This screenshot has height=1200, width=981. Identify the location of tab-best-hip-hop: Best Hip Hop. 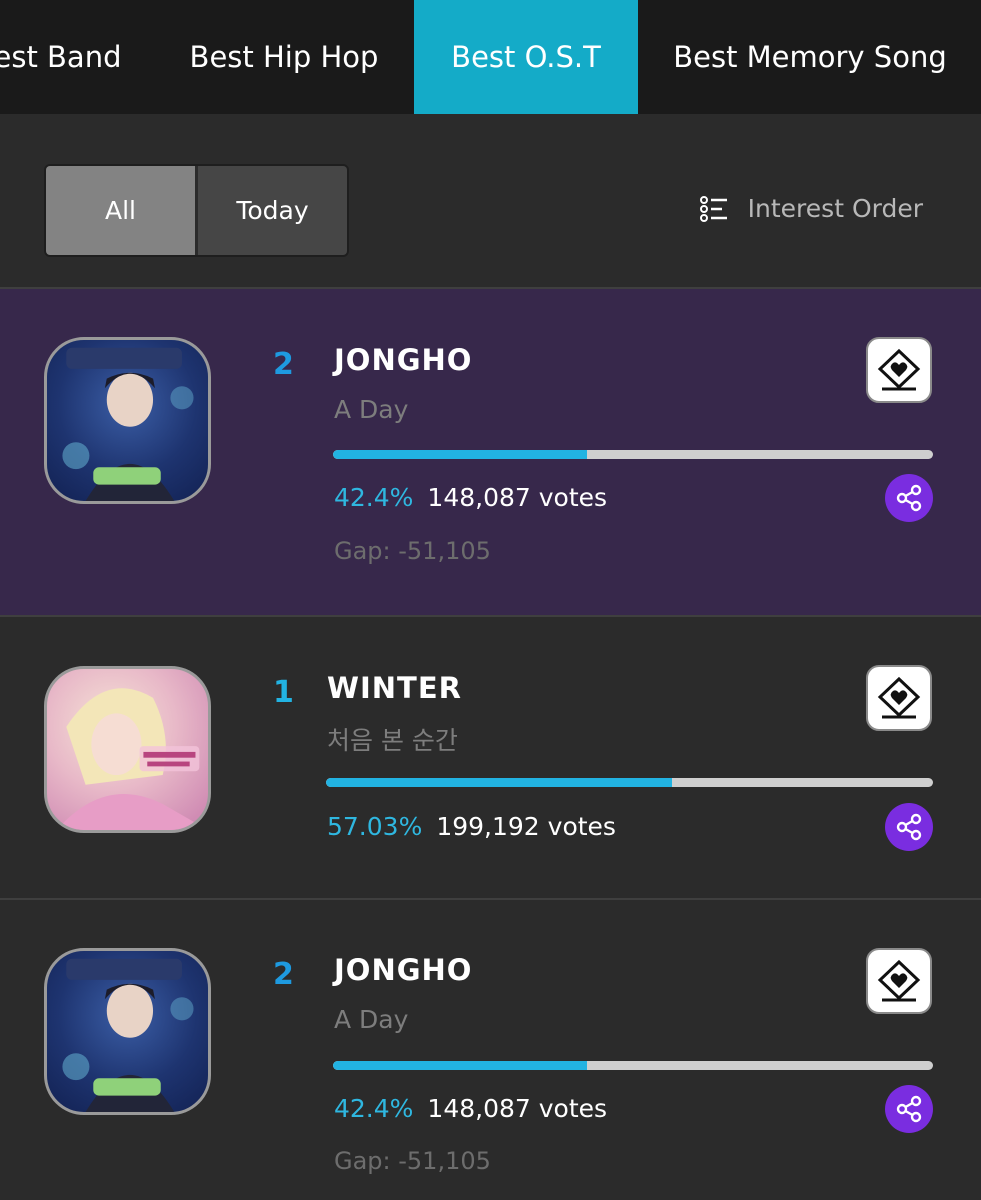
(284, 57).